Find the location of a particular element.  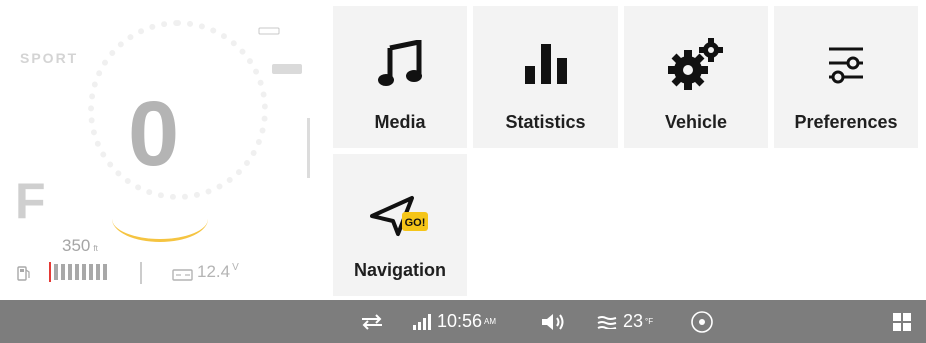

temperature-value: 23 is located at coordinates (633, 321).